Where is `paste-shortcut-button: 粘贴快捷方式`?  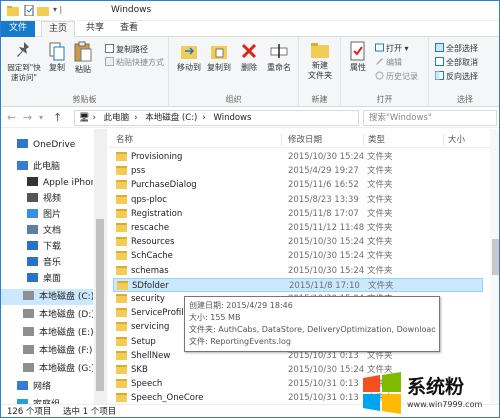
paste-shortcut-button: 粘贴快捷方式 is located at coordinates (134, 63).